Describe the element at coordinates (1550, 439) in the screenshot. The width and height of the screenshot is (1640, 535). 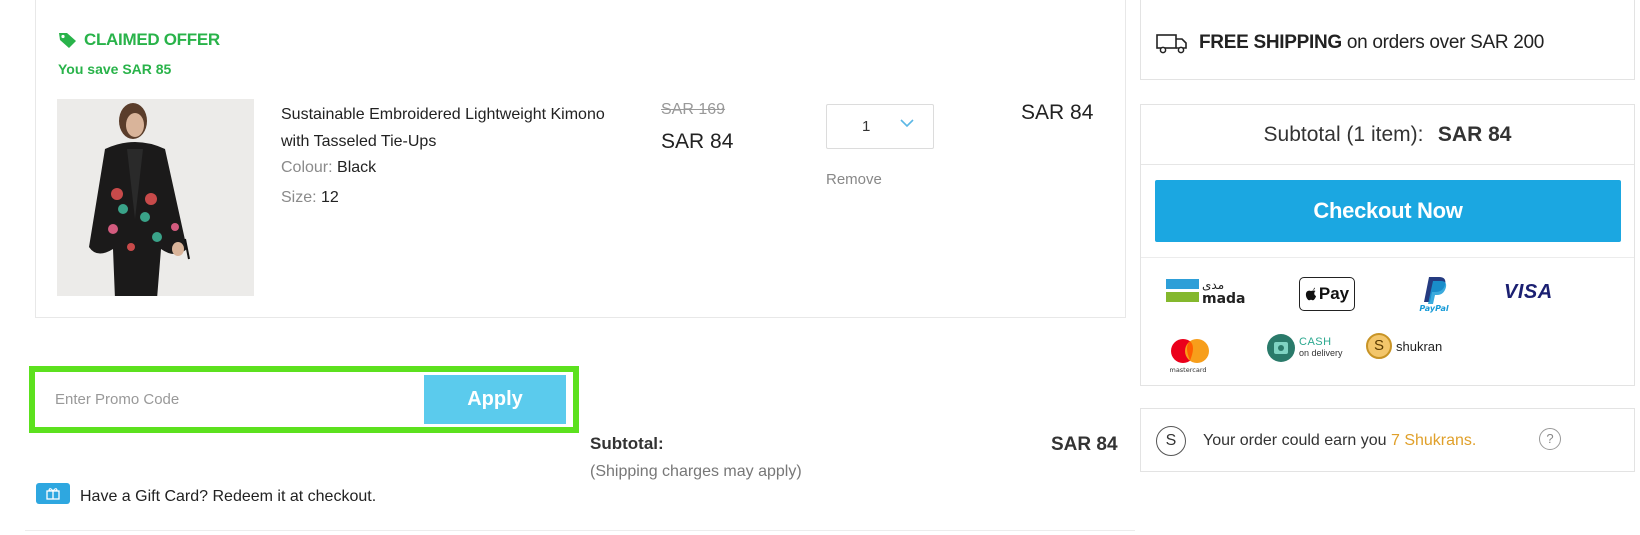
I see `help-icon: ?` at that location.